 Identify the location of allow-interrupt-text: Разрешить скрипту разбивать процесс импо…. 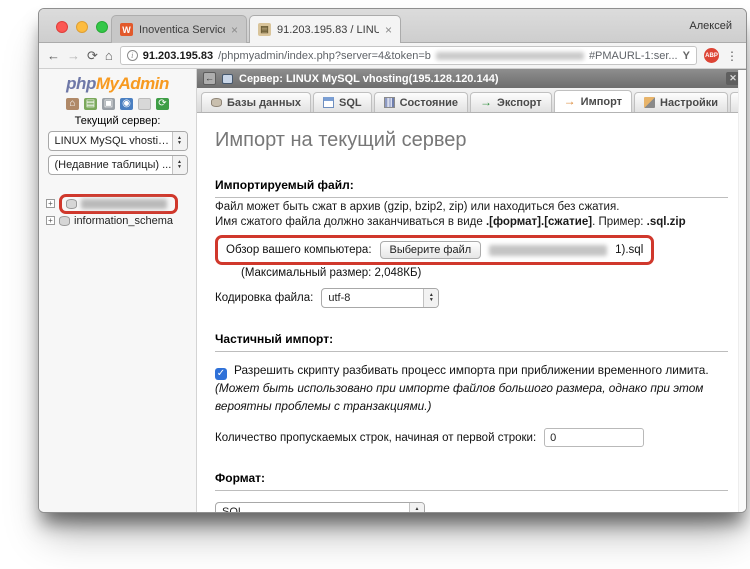
(471, 370).